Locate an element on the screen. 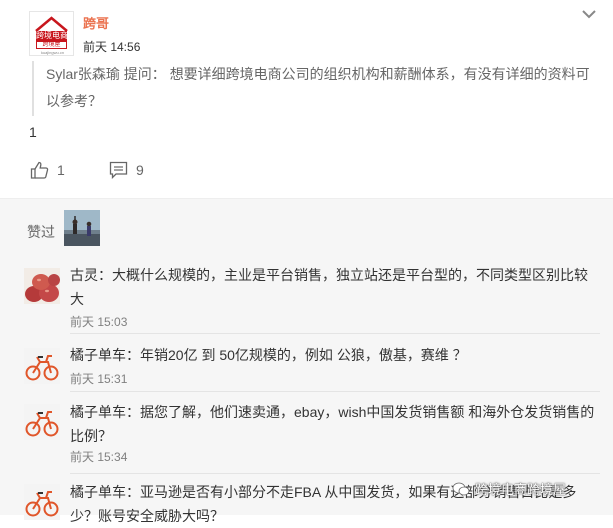 This screenshot has height=528, width=613. like-button: 1 is located at coordinates (47, 170).